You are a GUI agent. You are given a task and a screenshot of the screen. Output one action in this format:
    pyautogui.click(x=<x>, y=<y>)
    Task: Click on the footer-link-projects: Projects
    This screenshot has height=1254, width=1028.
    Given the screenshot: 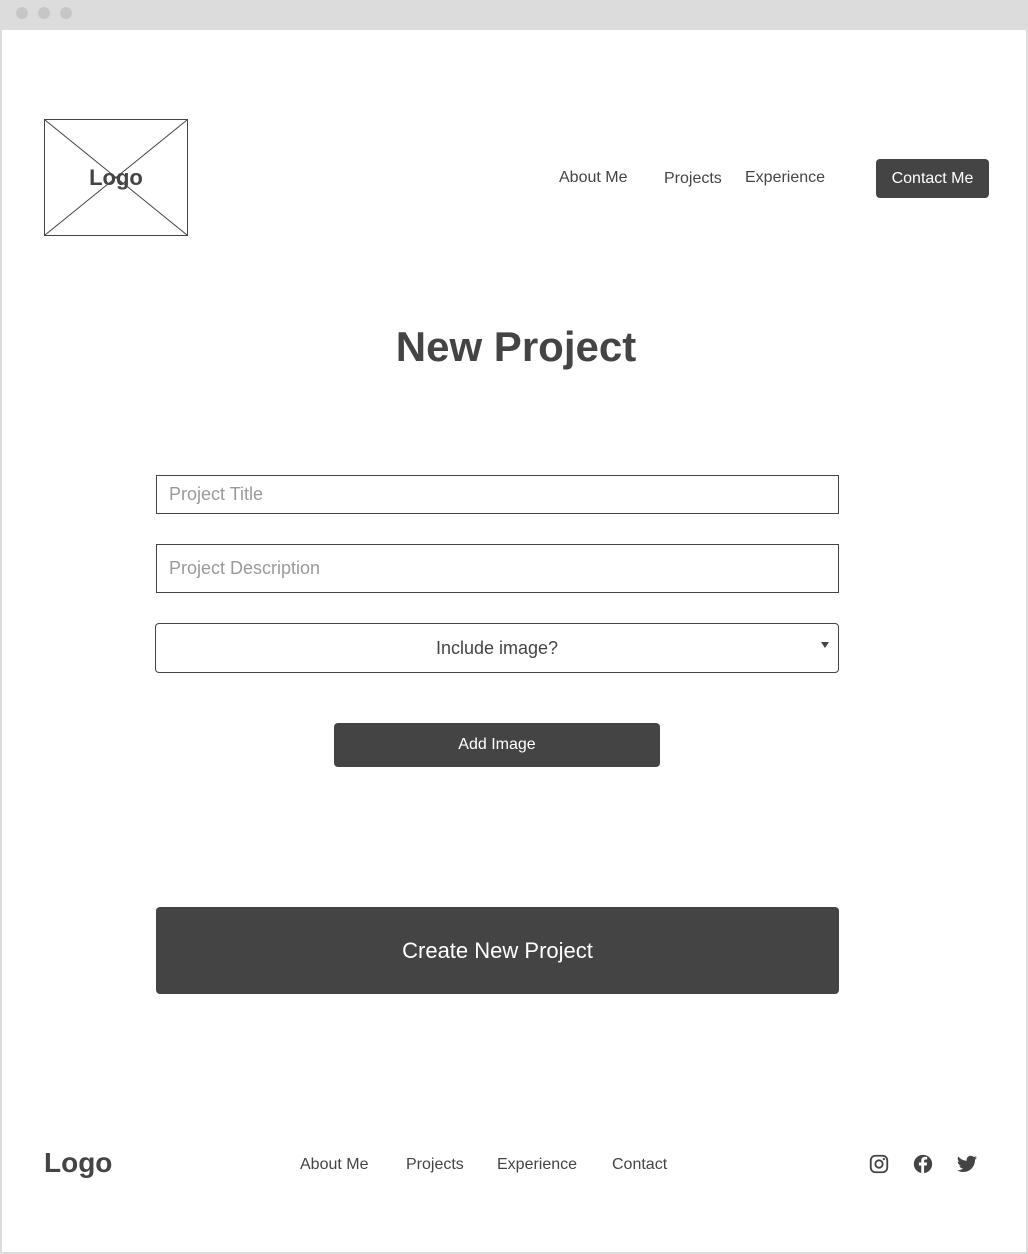 What is the action you would take?
    pyautogui.click(x=435, y=1165)
    